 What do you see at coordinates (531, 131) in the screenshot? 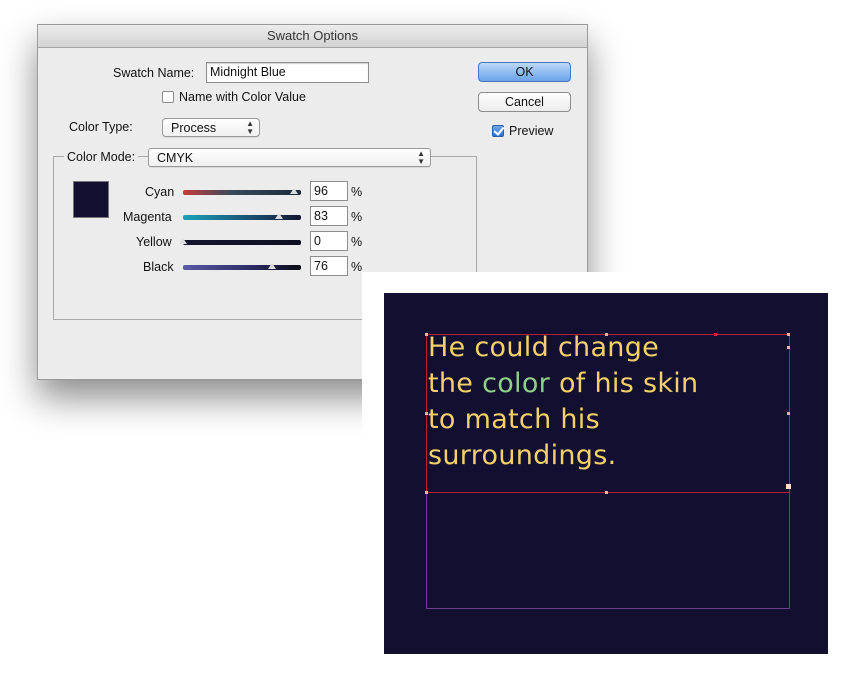
I see `preview-label: Preview` at bounding box center [531, 131].